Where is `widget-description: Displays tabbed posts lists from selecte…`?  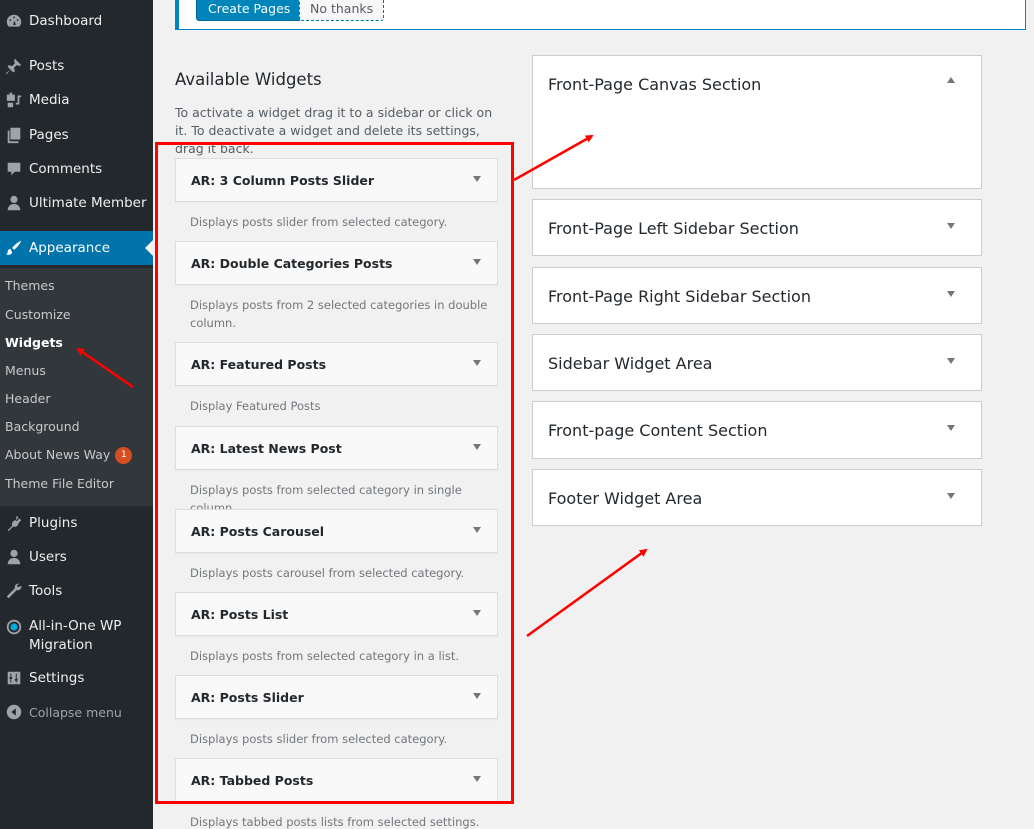
widget-description: Displays tabbed posts lists from selecte… is located at coordinates (335, 822).